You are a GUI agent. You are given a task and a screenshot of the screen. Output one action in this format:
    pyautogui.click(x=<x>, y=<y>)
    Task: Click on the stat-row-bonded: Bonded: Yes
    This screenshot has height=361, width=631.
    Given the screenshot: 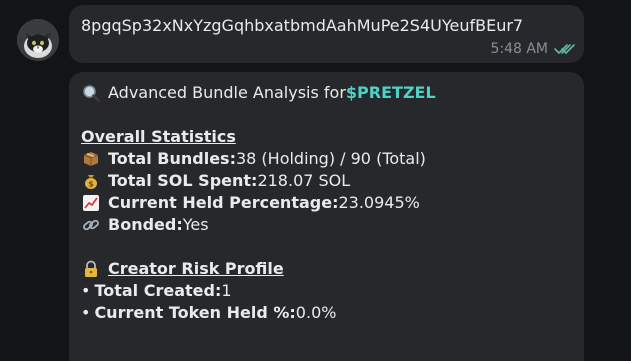 What is the action you would take?
    pyautogui.click(x=326, y=225)
    